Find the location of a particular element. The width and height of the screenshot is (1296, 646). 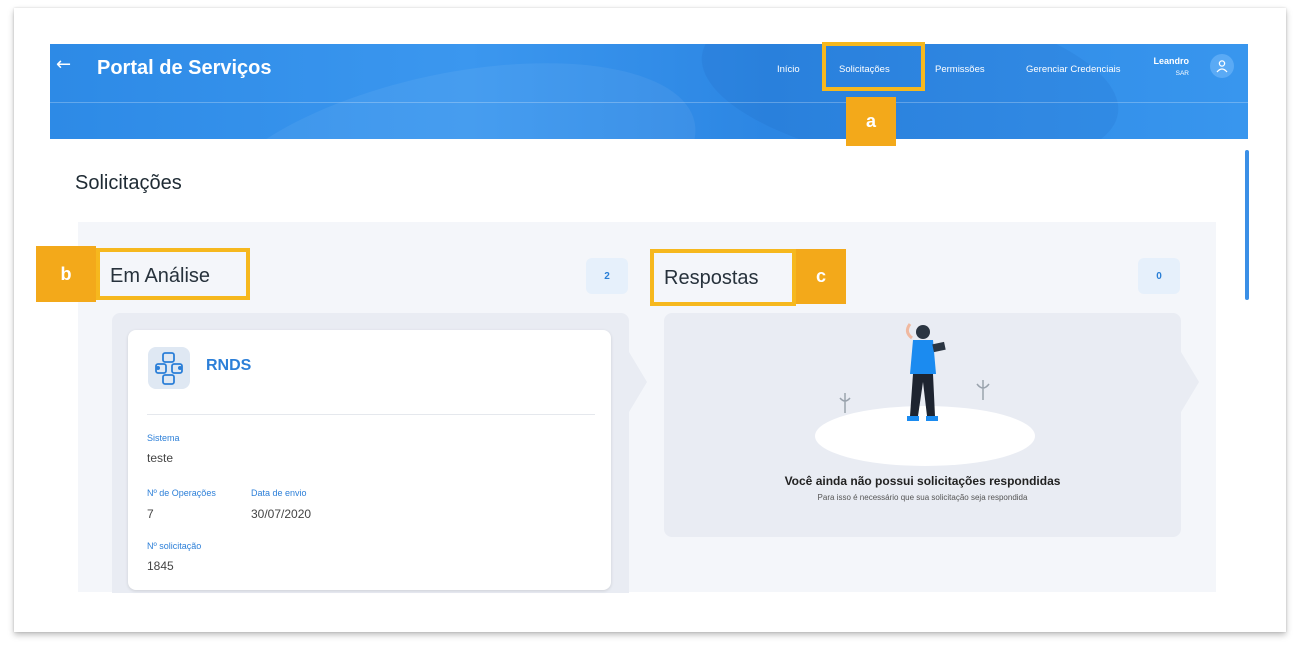

field-label-sistema: Sistema is located at coordinates (163, 438).